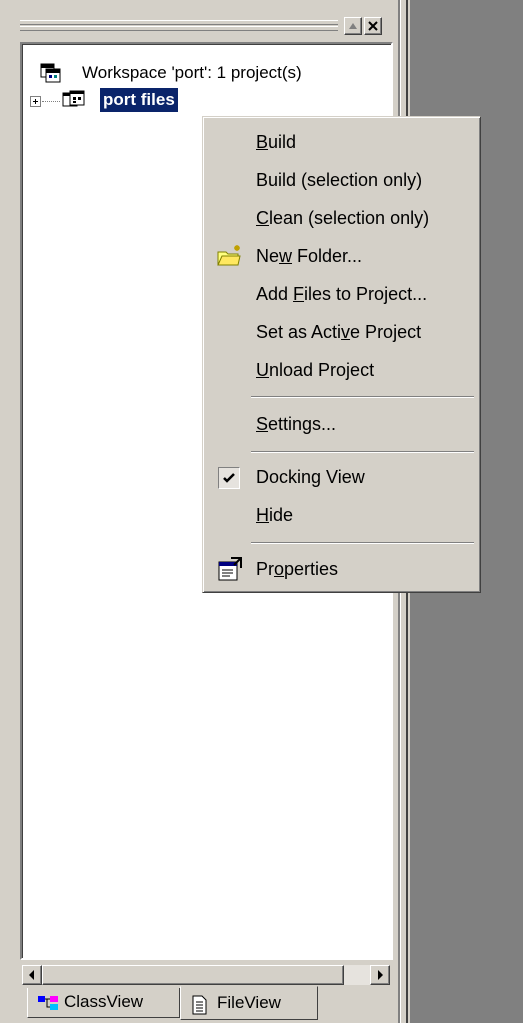 The image size is (523, 1023). What do you see at coordinates (35, 101) in the screenshot?
I see `expand-toggle` at bounding box center [35, 101].